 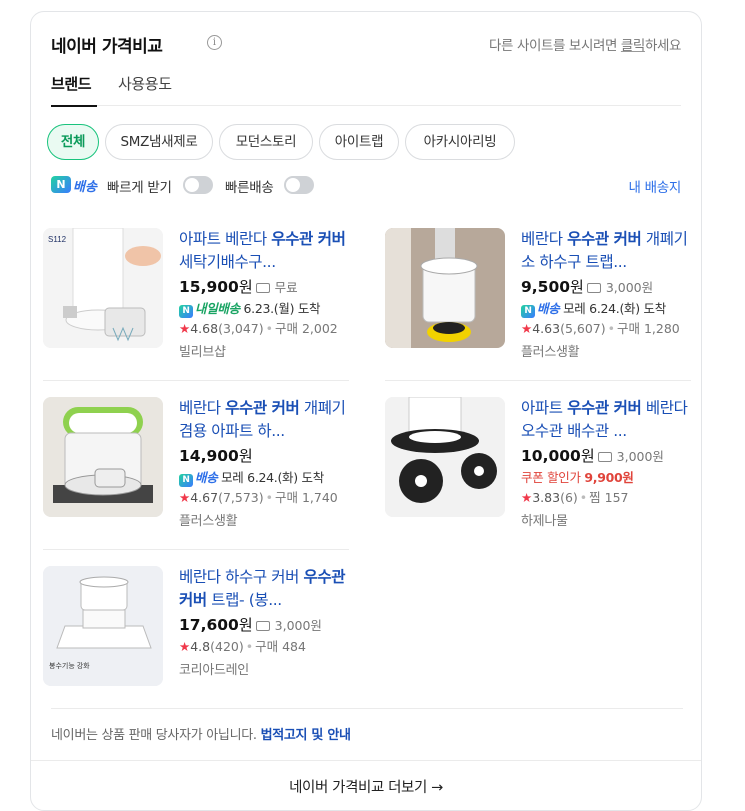 What do you see at coordinates (85, 187) in the screenshot?
I see `n-delivery-text: 배송` at bounding box center [85, 187].